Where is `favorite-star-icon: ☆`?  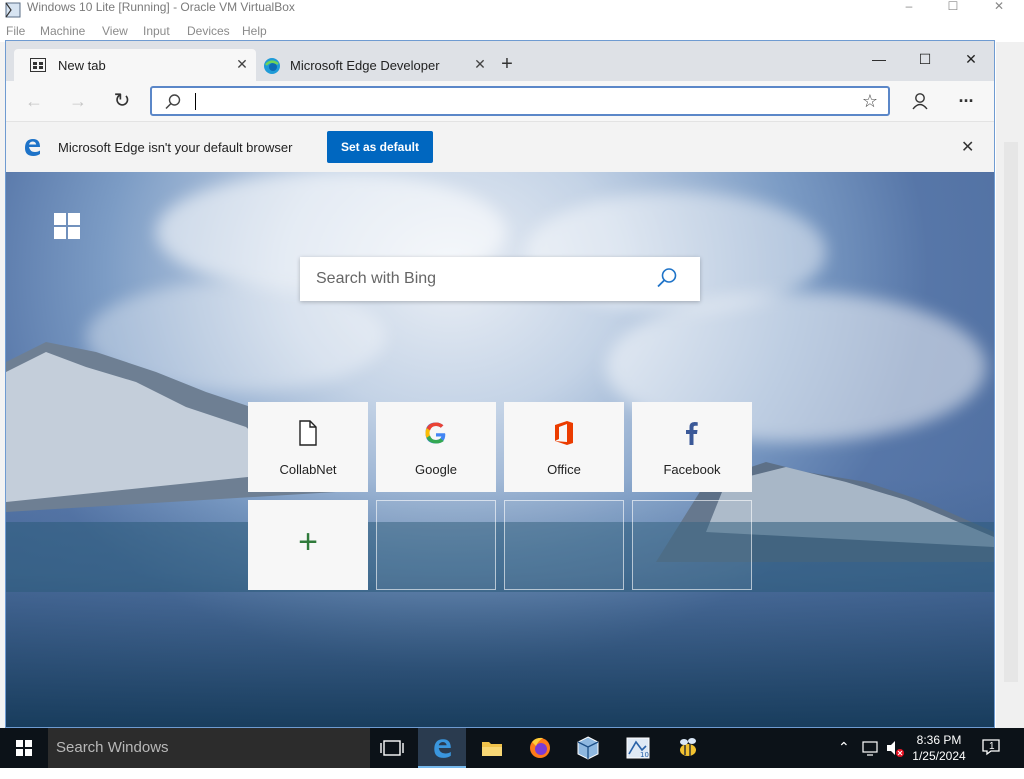
favorite-star-icon: ☆ is located at coordinates (870, 101).